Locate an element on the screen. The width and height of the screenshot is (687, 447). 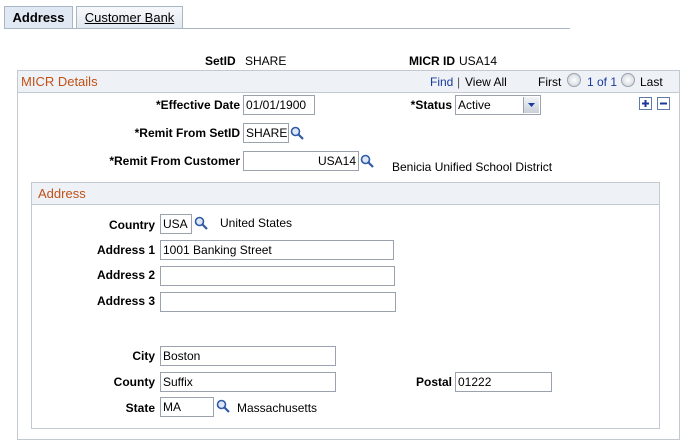
remit-customer-label: *Remit From Customer is located at coordinates (174, 161).